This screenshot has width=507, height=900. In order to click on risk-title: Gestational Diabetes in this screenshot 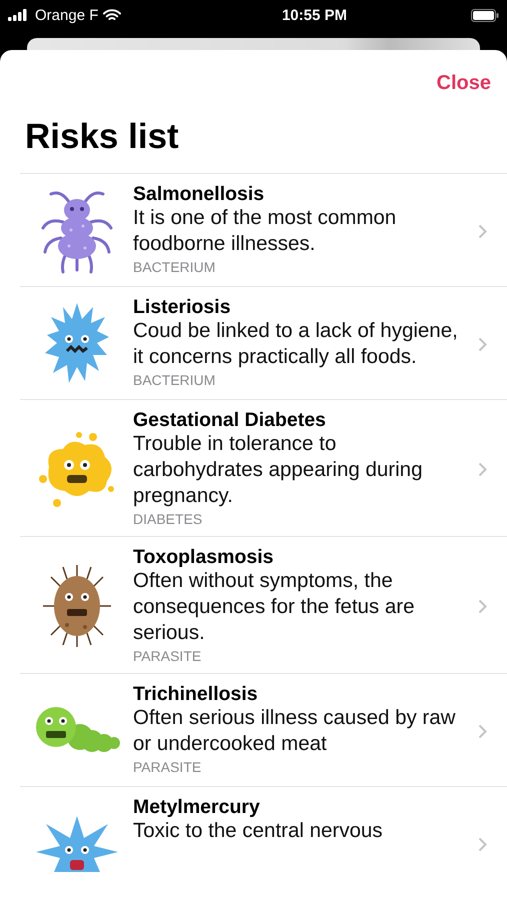, I will do `click(230, 420)`.